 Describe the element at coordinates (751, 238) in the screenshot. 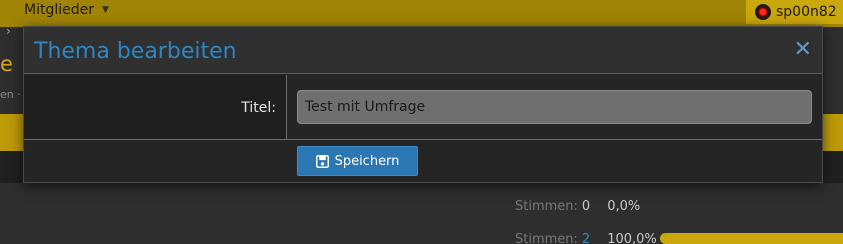

I see `poll-result-bar` at that location.